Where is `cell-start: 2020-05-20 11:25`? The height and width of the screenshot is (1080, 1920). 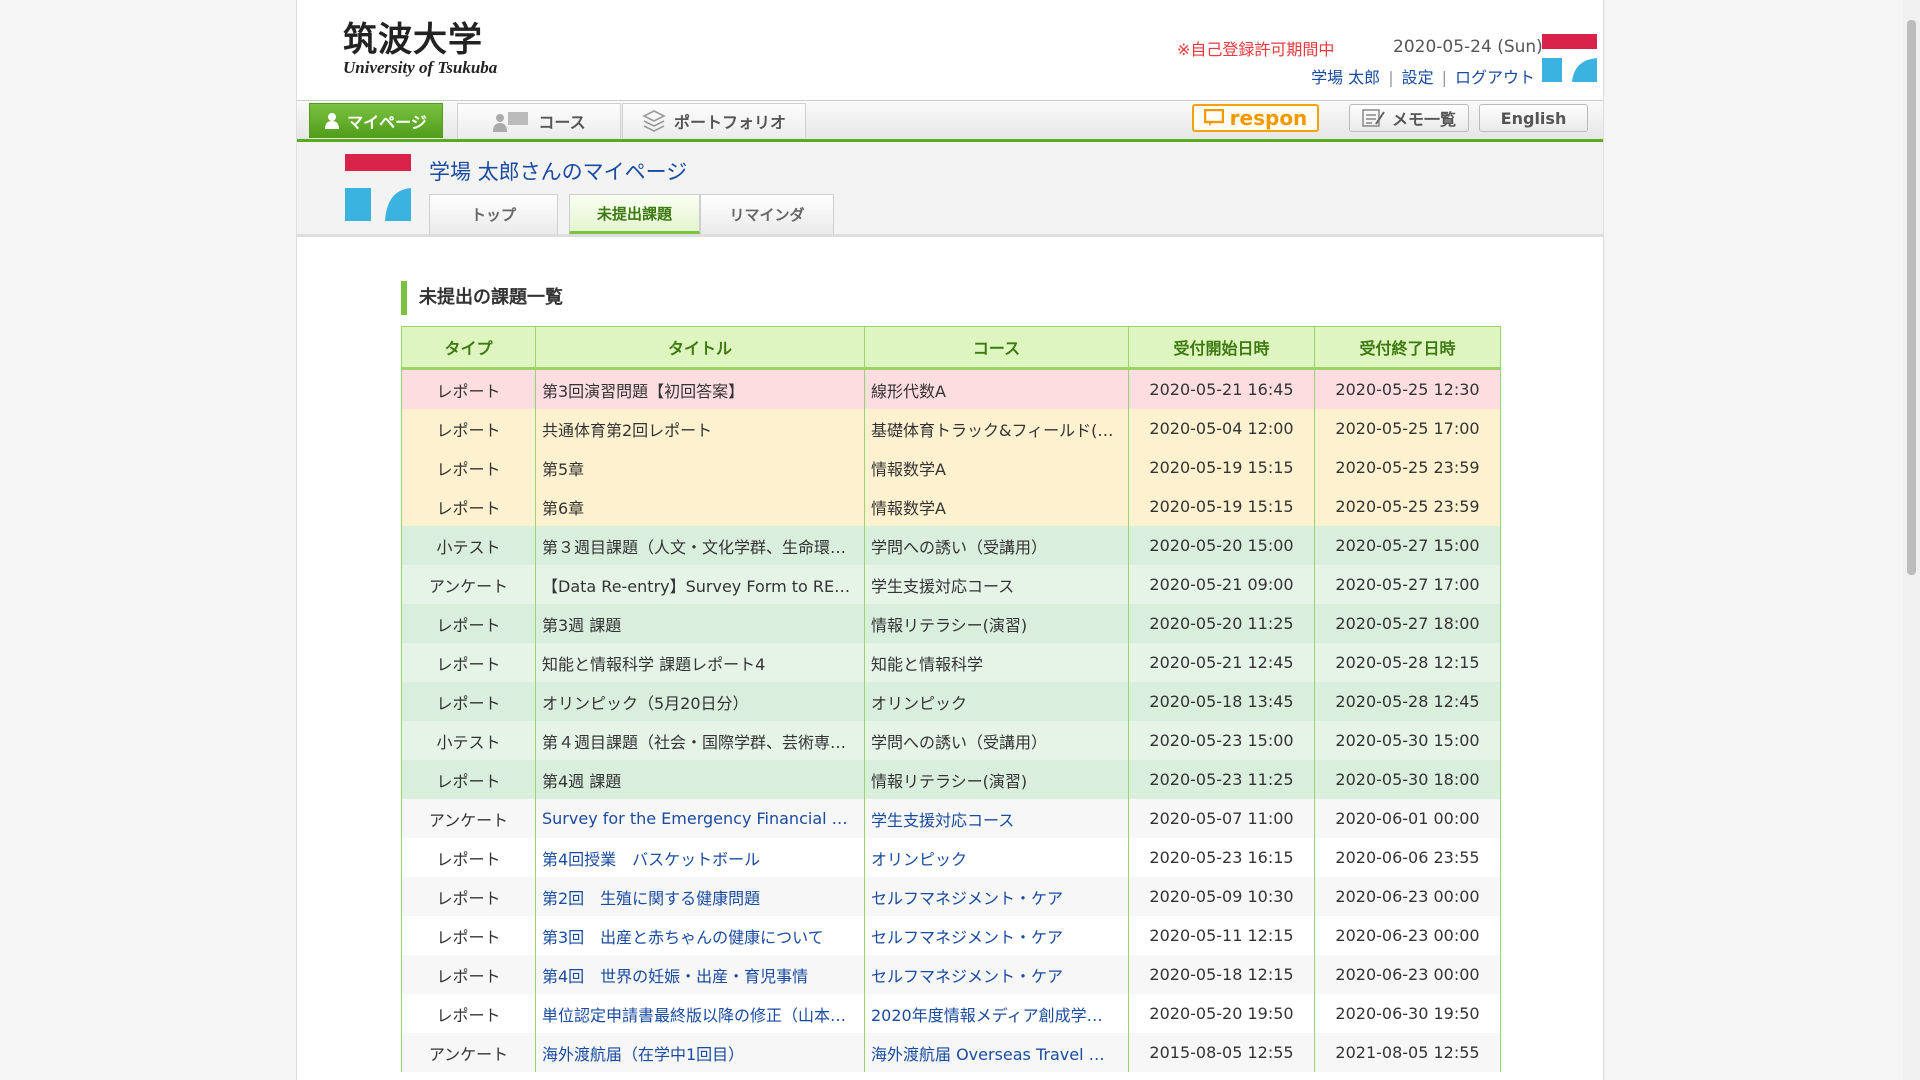
cell-start: 2020-05-20 11:25 is located at coordinates (1221, 623).